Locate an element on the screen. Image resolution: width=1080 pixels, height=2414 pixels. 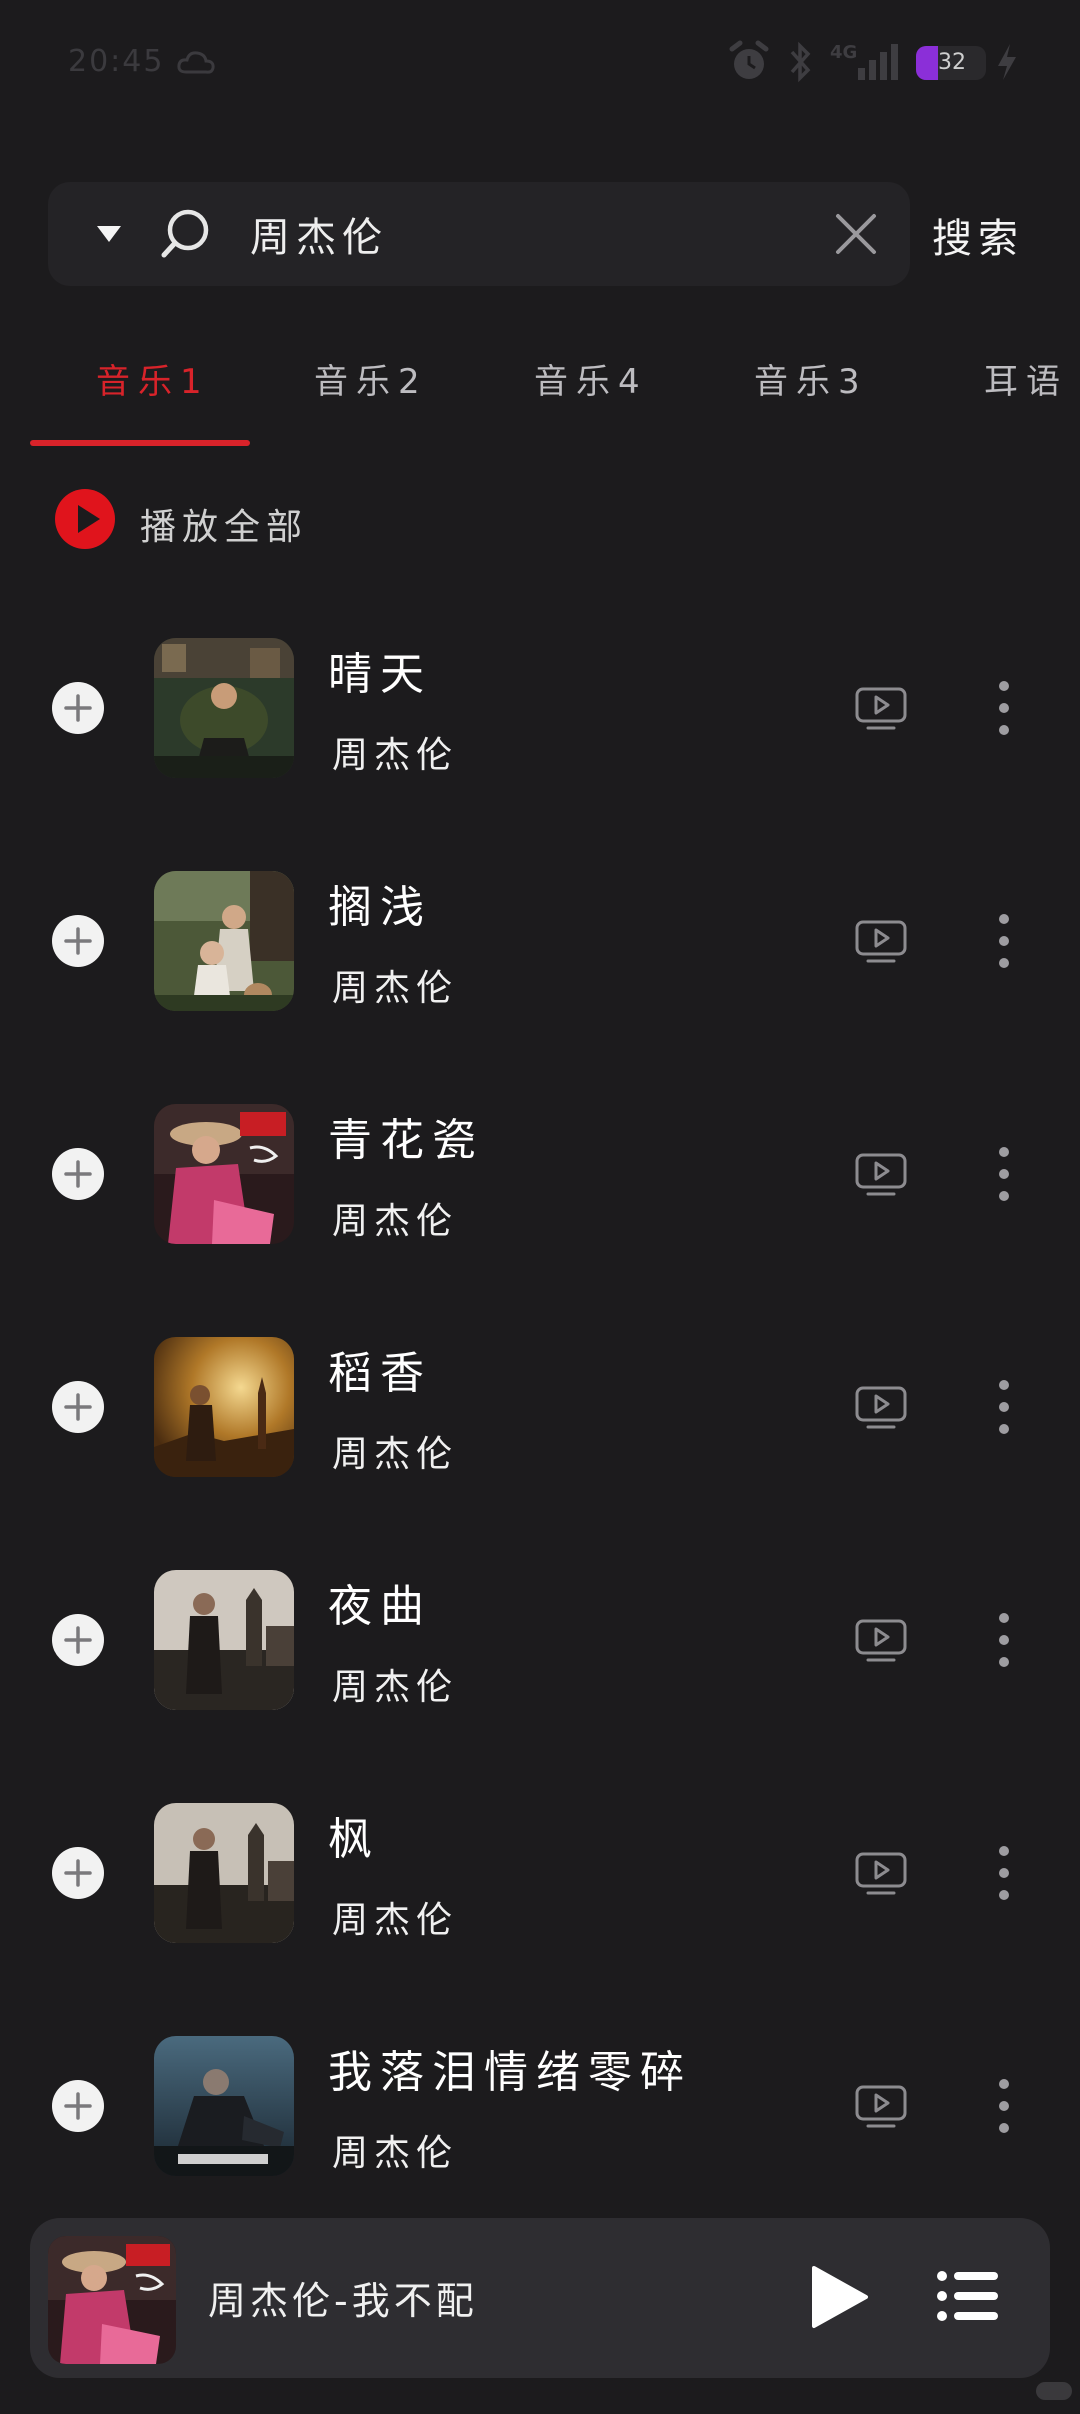
battery-level: 32 is located at coordinates (952, 62).